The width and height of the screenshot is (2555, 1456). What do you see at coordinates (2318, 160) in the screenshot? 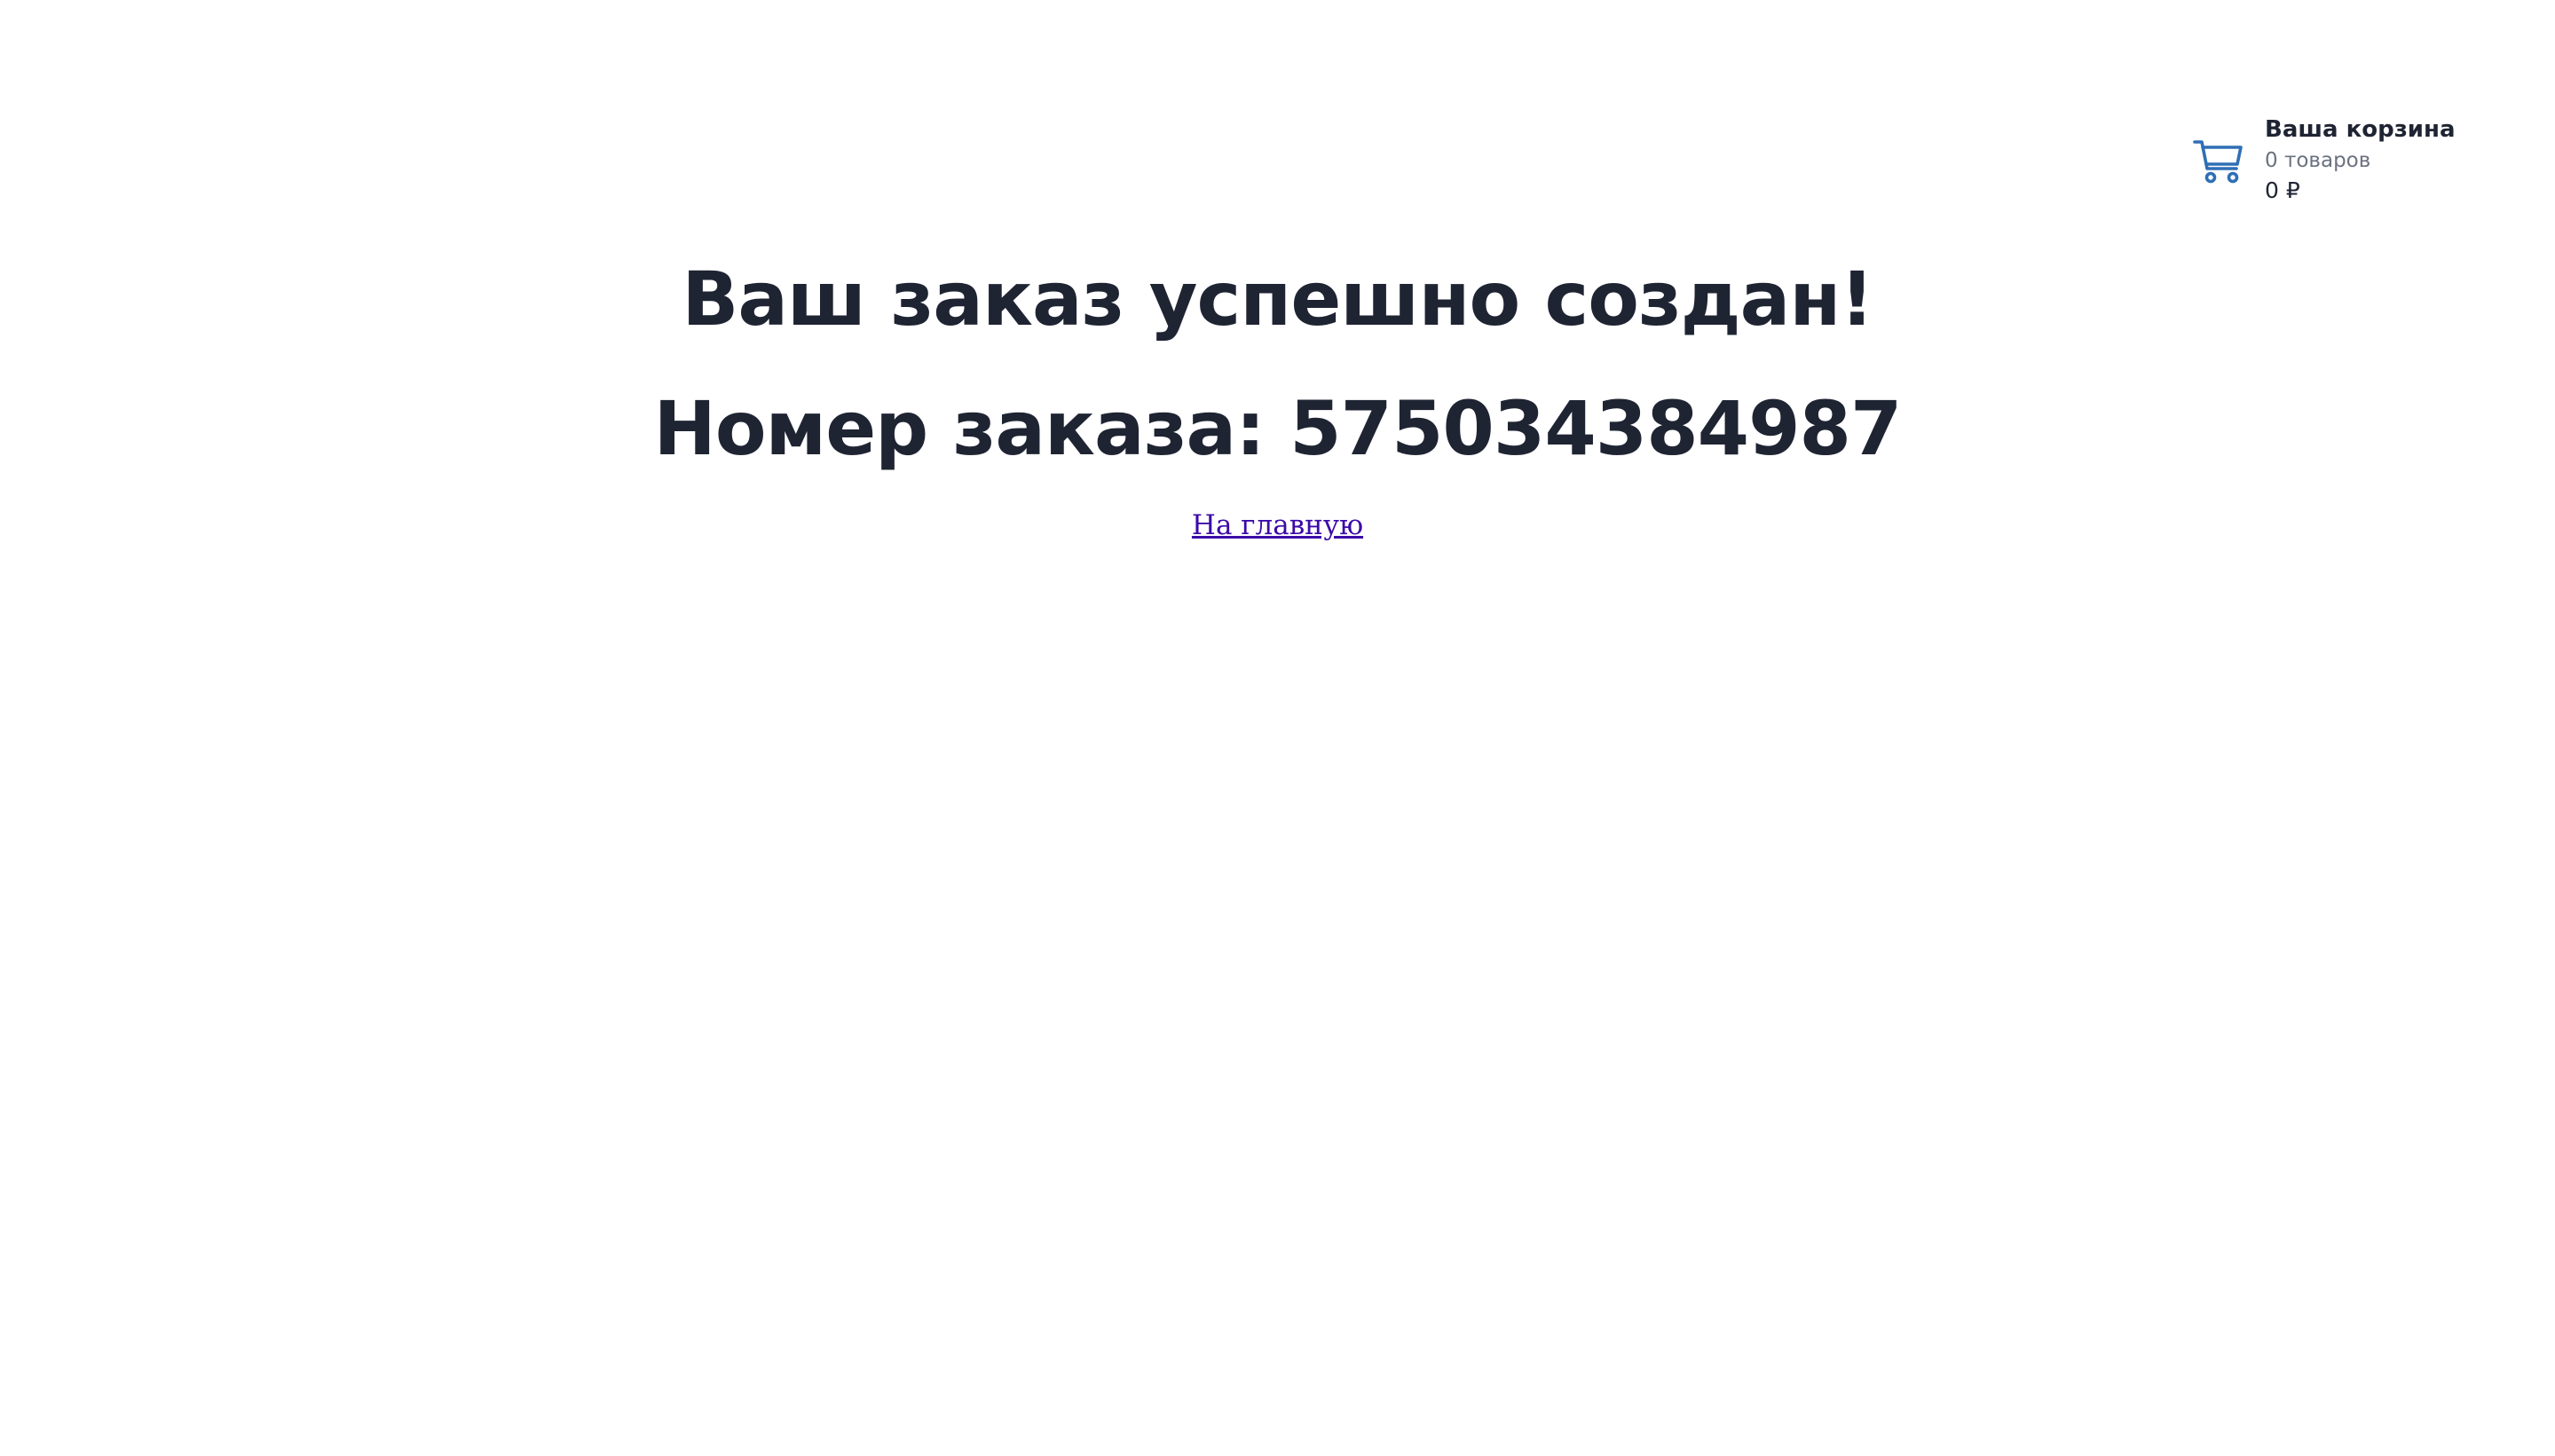
I see `cart-item-count: 0 товаров` at bounding box center [2318, 160].